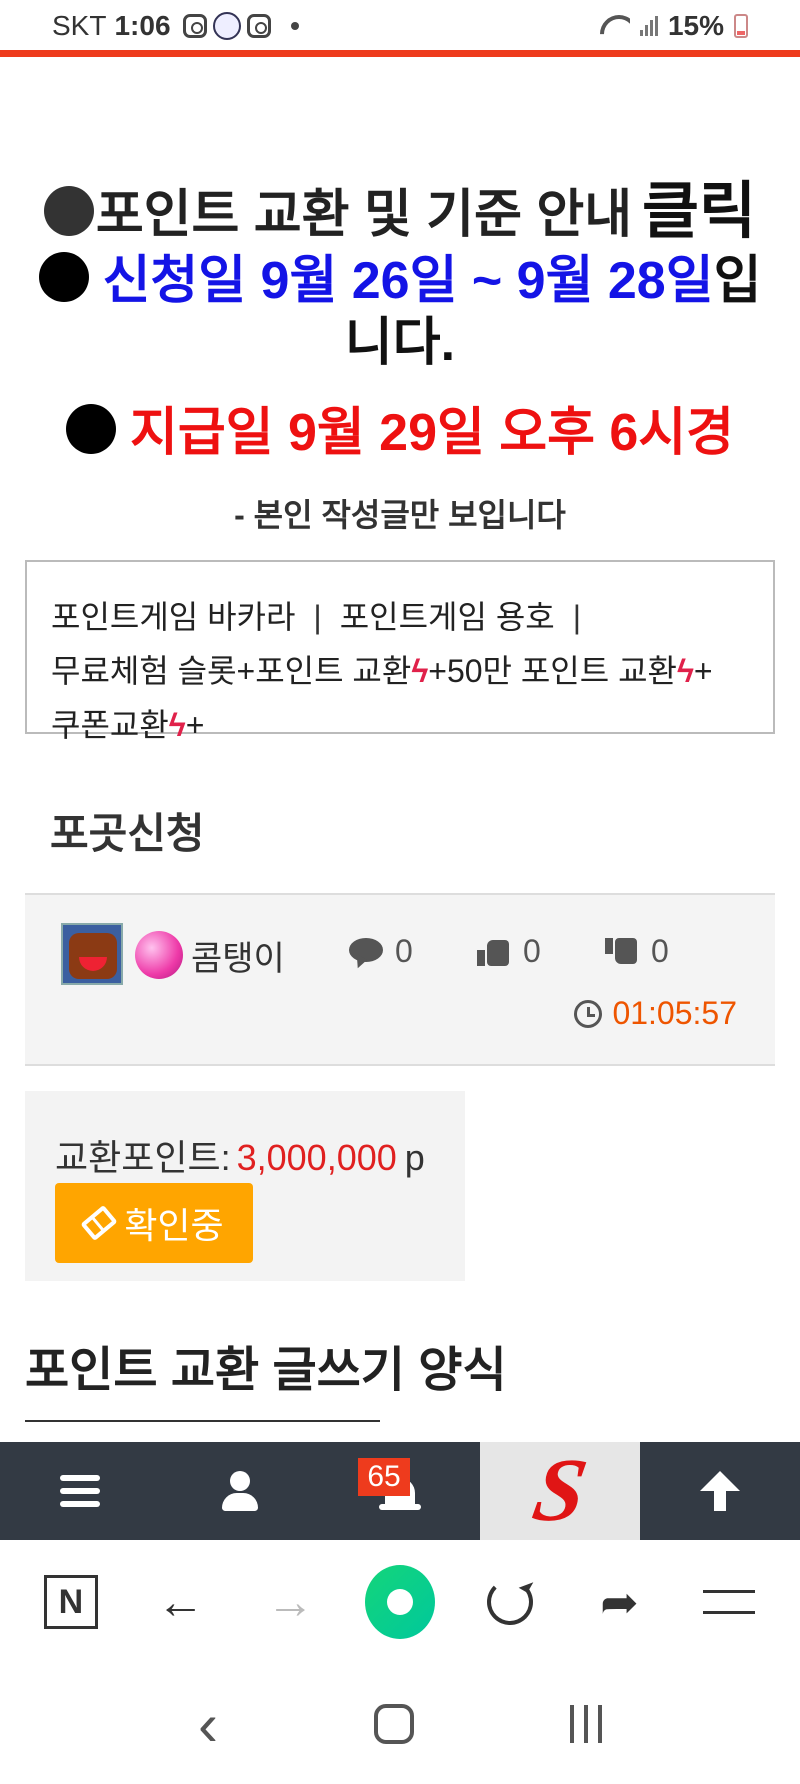 The height and width of the screenshot is (1784, 800). I want to click on post-time-value: 01:05:57, so click(674, 1013).